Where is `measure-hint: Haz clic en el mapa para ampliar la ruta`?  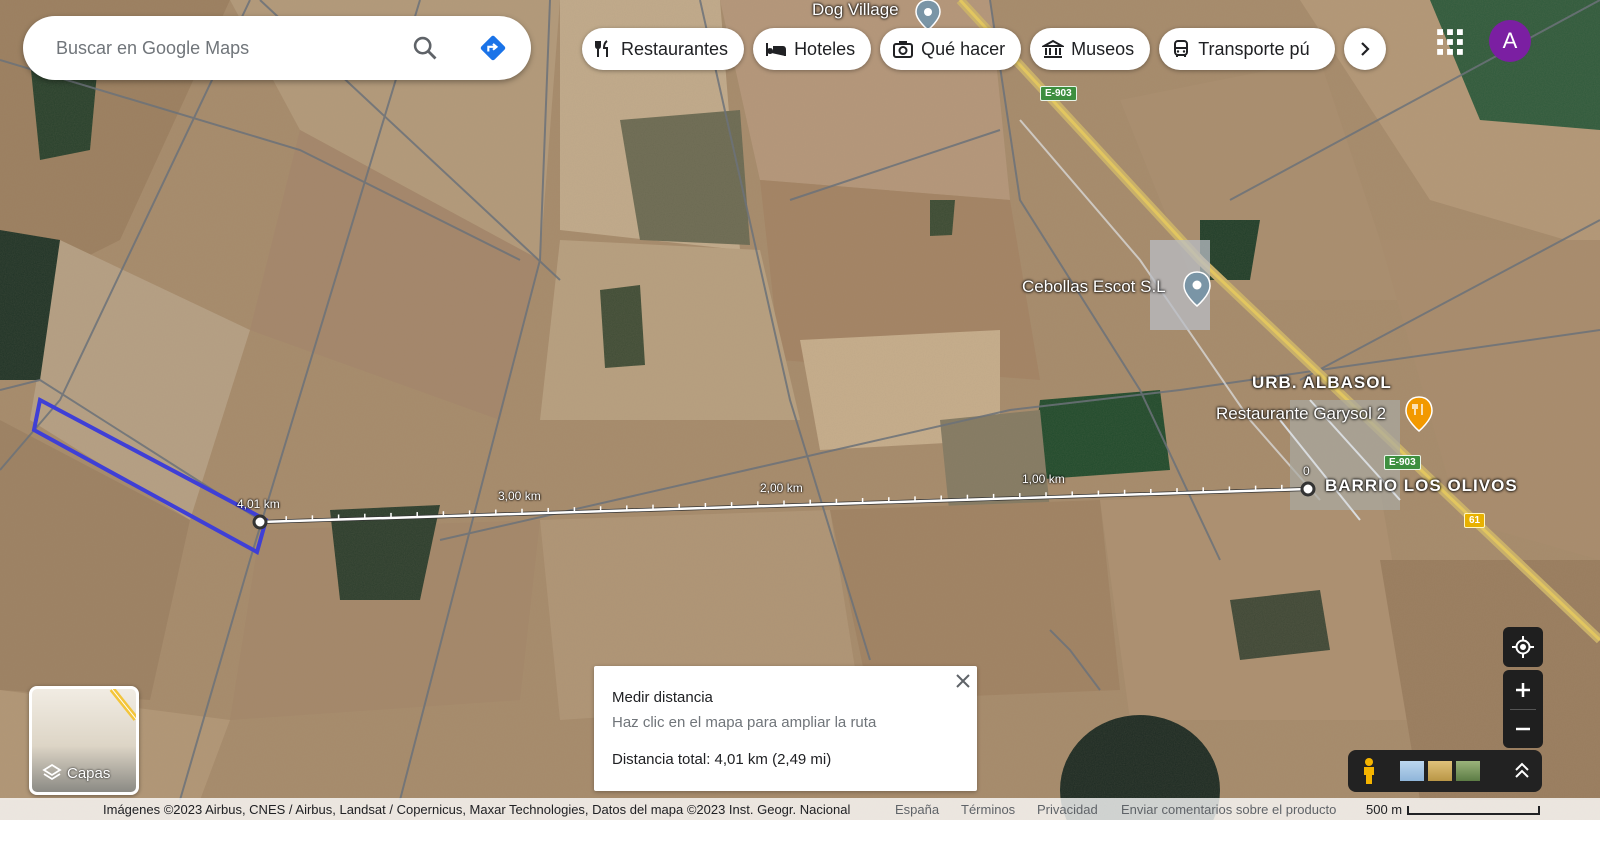 measure-hint: Haz clic en el mapa para ampliar la ruta is located at coordinates (744, 722).